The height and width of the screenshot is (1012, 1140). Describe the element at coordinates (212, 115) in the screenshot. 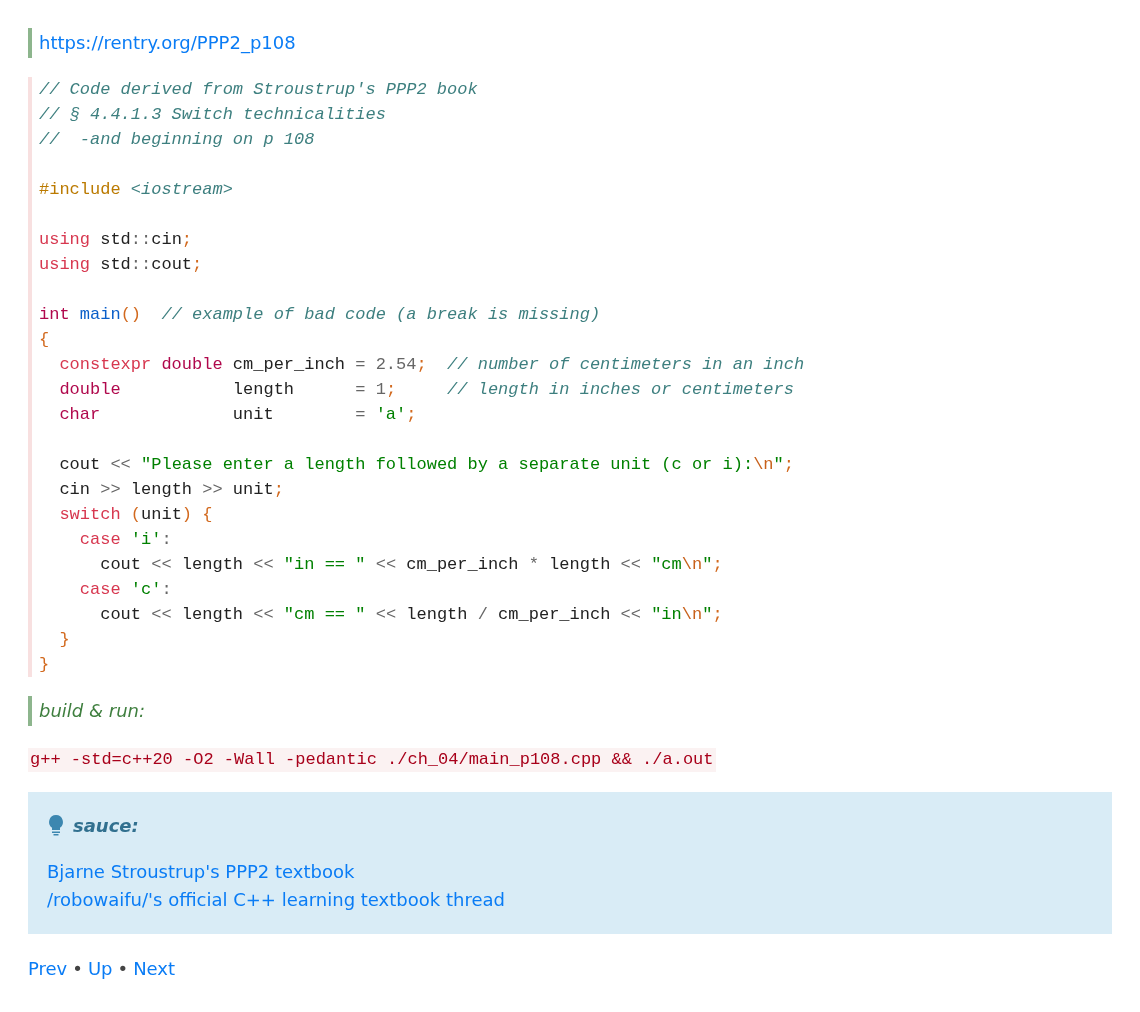

I see `code-line: // § 4.4.1.3 Switch technicalities` at that location.